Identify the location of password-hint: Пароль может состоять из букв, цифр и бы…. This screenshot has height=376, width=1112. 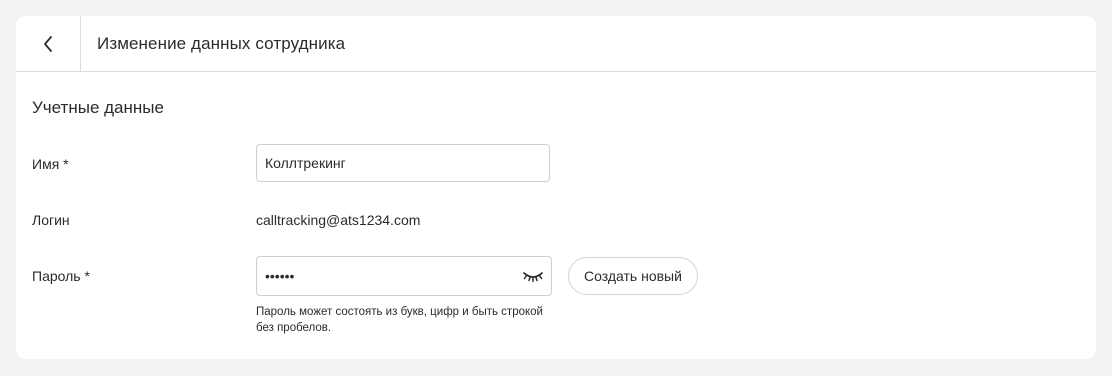
(399, 320).